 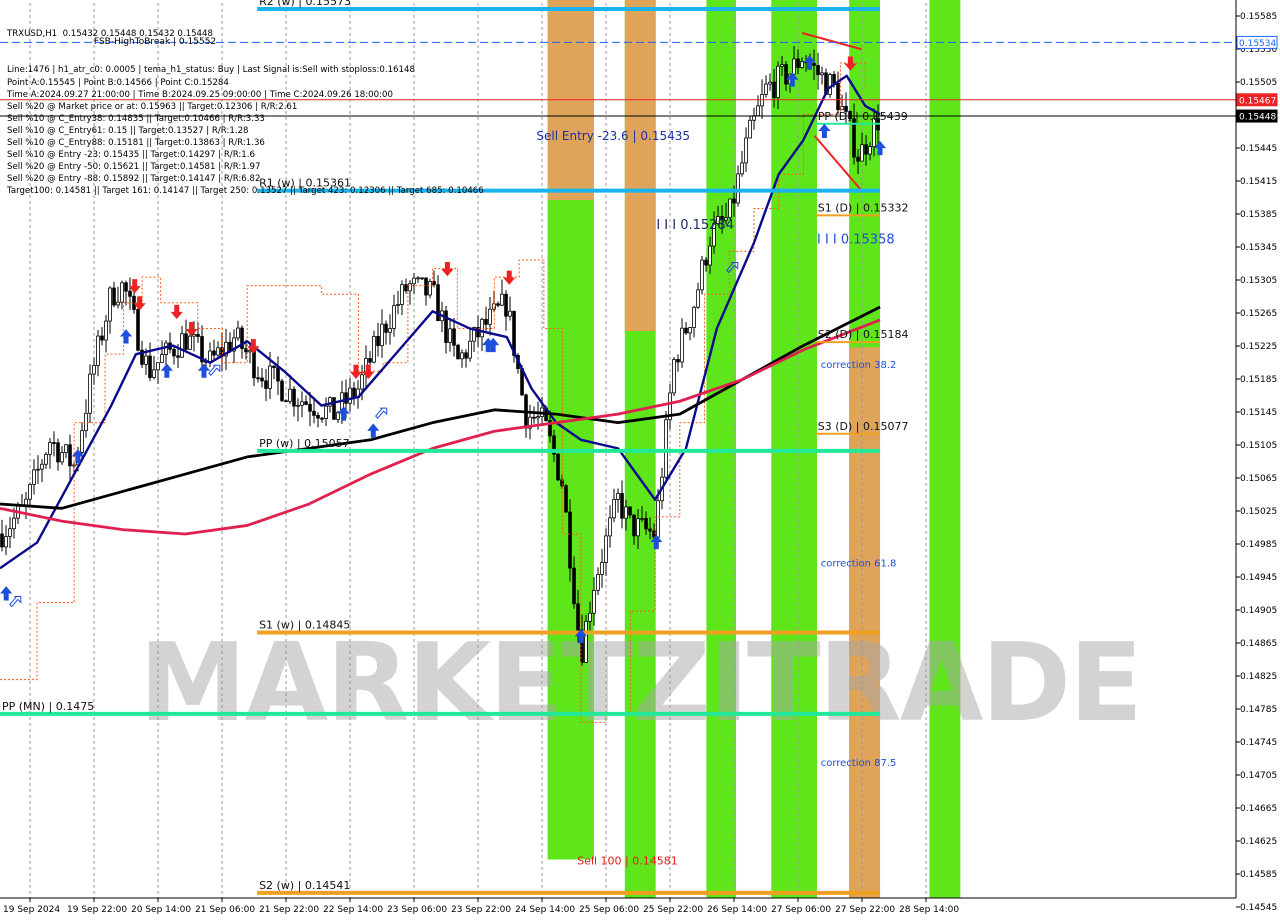 I want to click on price-tag-label: 0.15448, so click(x=1257, y=118).